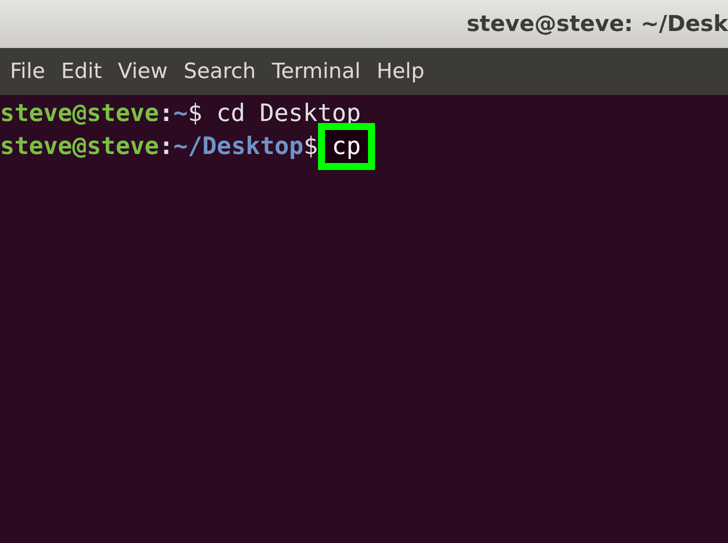 The width and height of the screenshot is (728, 543). Describe the element at coordinates (400, 72) in the screenshot. I see `menu-item: Help` at that location.